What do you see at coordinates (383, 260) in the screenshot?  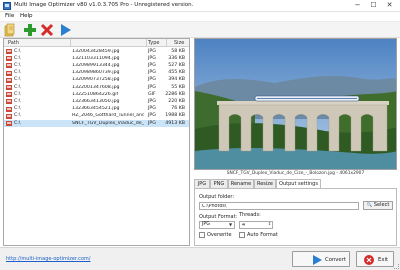 I see `exit-label: Exit` at bounding box center [383, 260].